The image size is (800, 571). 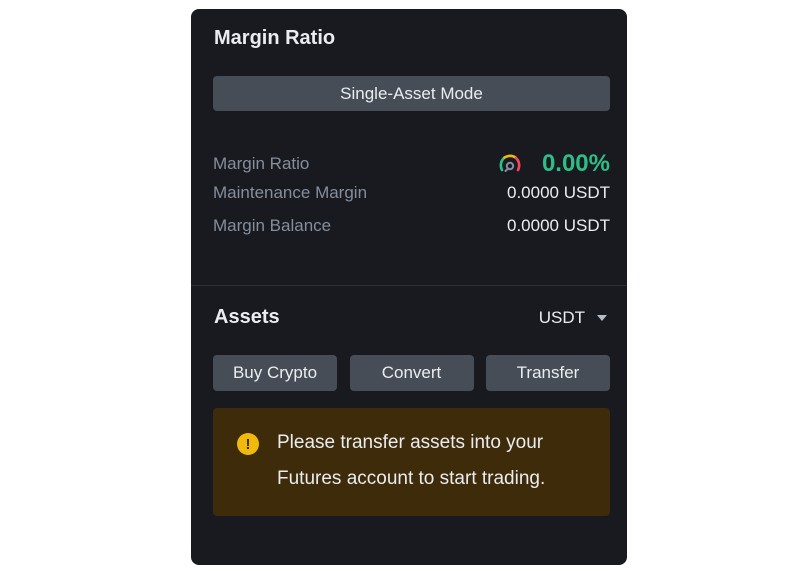 I want to click on margin-ratio-value-group: 0.00%, so click(x=553, y=164).